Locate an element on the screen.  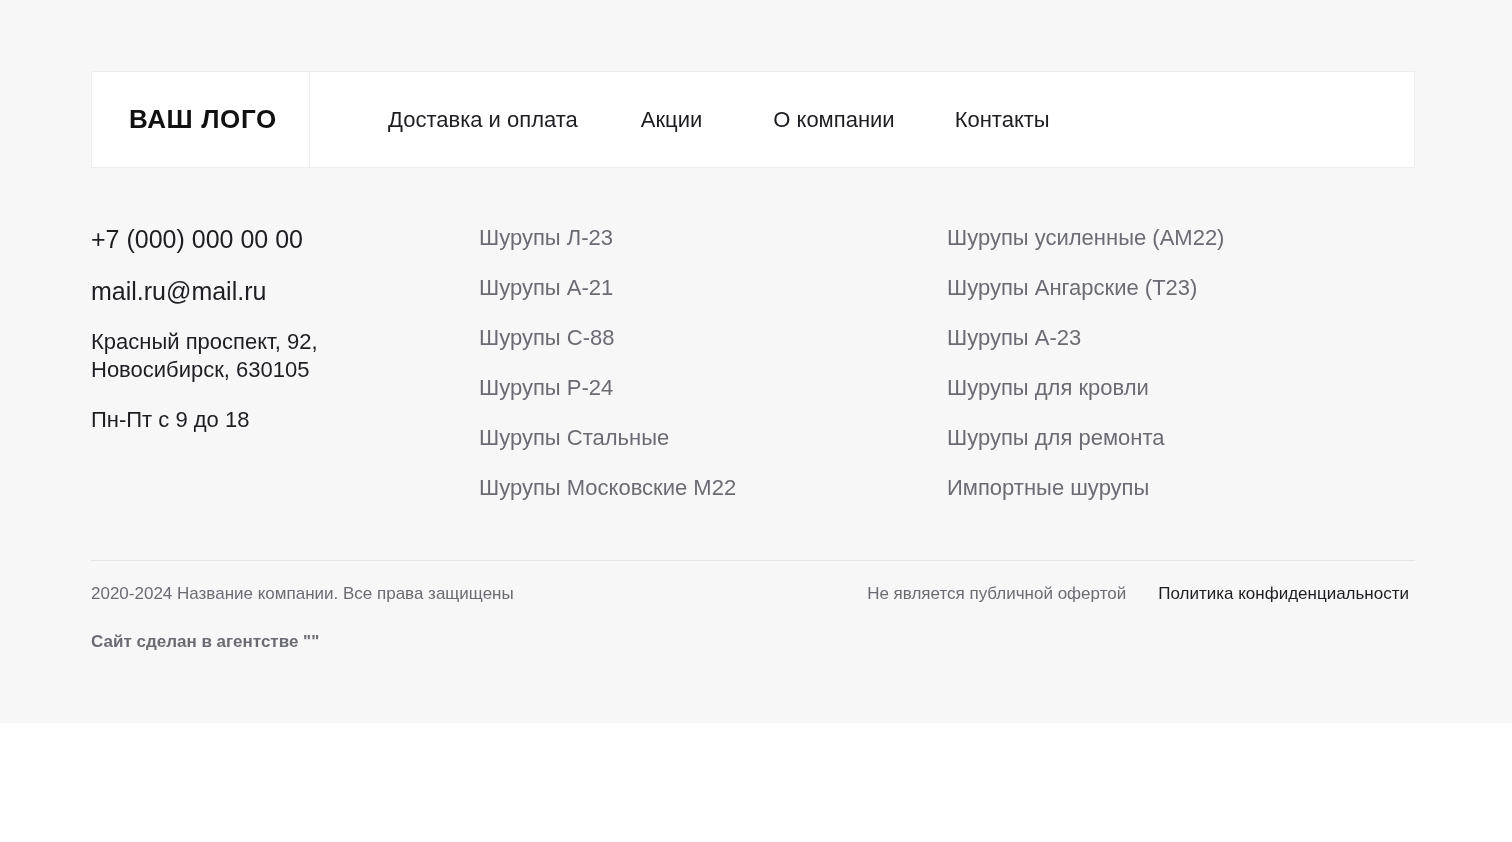
agency-credit: Сайт сделан в агентстве "" is located at coordinates (206, 641).